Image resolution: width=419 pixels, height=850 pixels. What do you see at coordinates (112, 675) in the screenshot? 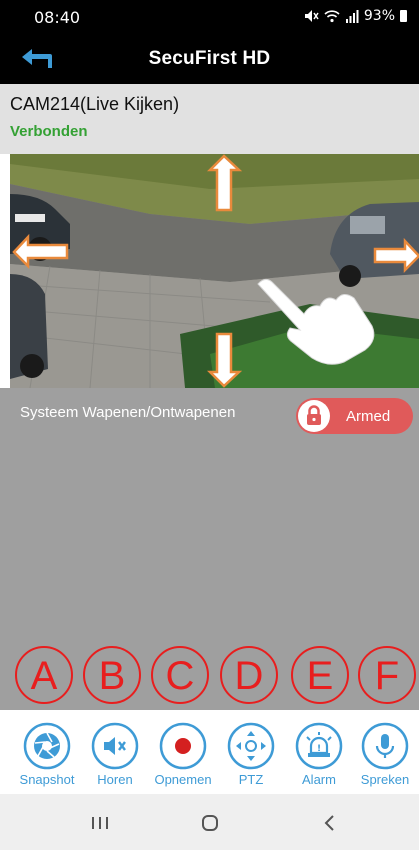
I see `annotation-b: B` at bounding box center [112, 675].